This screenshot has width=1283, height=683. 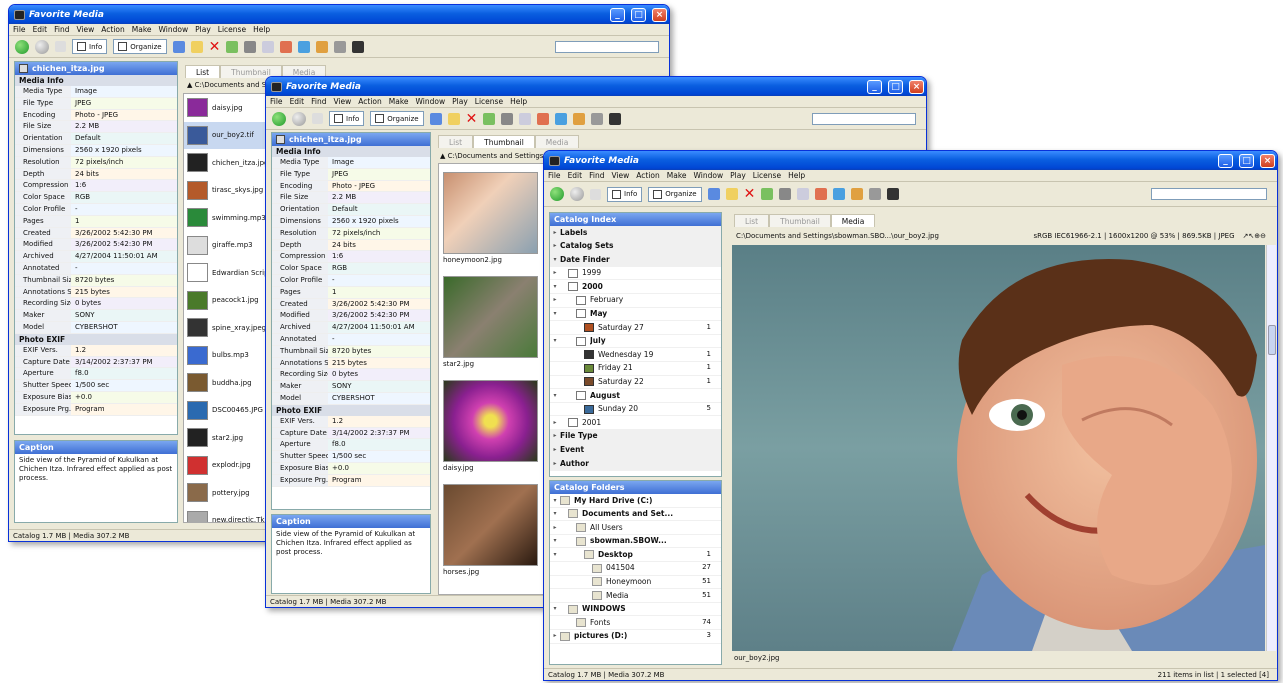 I want to click on thumbnail-cell: daisy.jpg, so click(x=490, y=427).